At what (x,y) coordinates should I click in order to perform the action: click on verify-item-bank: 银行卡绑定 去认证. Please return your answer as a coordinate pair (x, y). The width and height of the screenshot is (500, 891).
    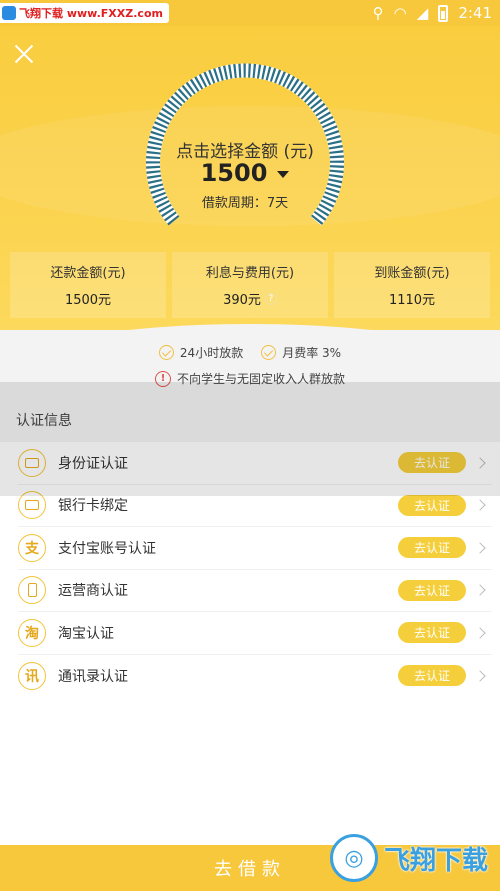
    Looking at the image, I should click on (255, 506).